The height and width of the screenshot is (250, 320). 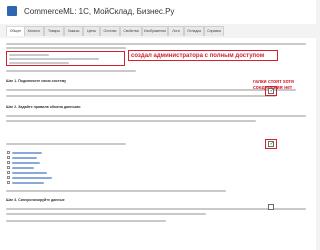 I want to click on step3-heading: Шаг 3. Синхронизируйте данные, so click(x=35, y=200).